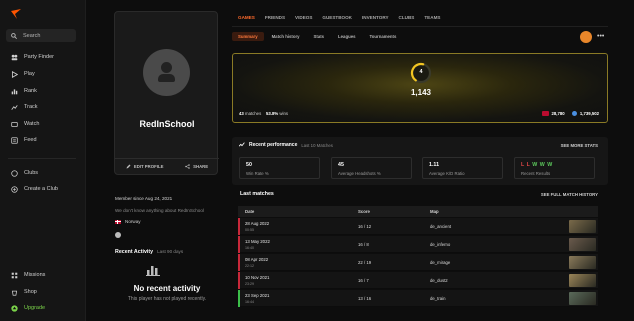  What do you see at coordinates (16, 14) in the screenshot?
I see `faceit-logo-icon` at bounding box center [16, 14].